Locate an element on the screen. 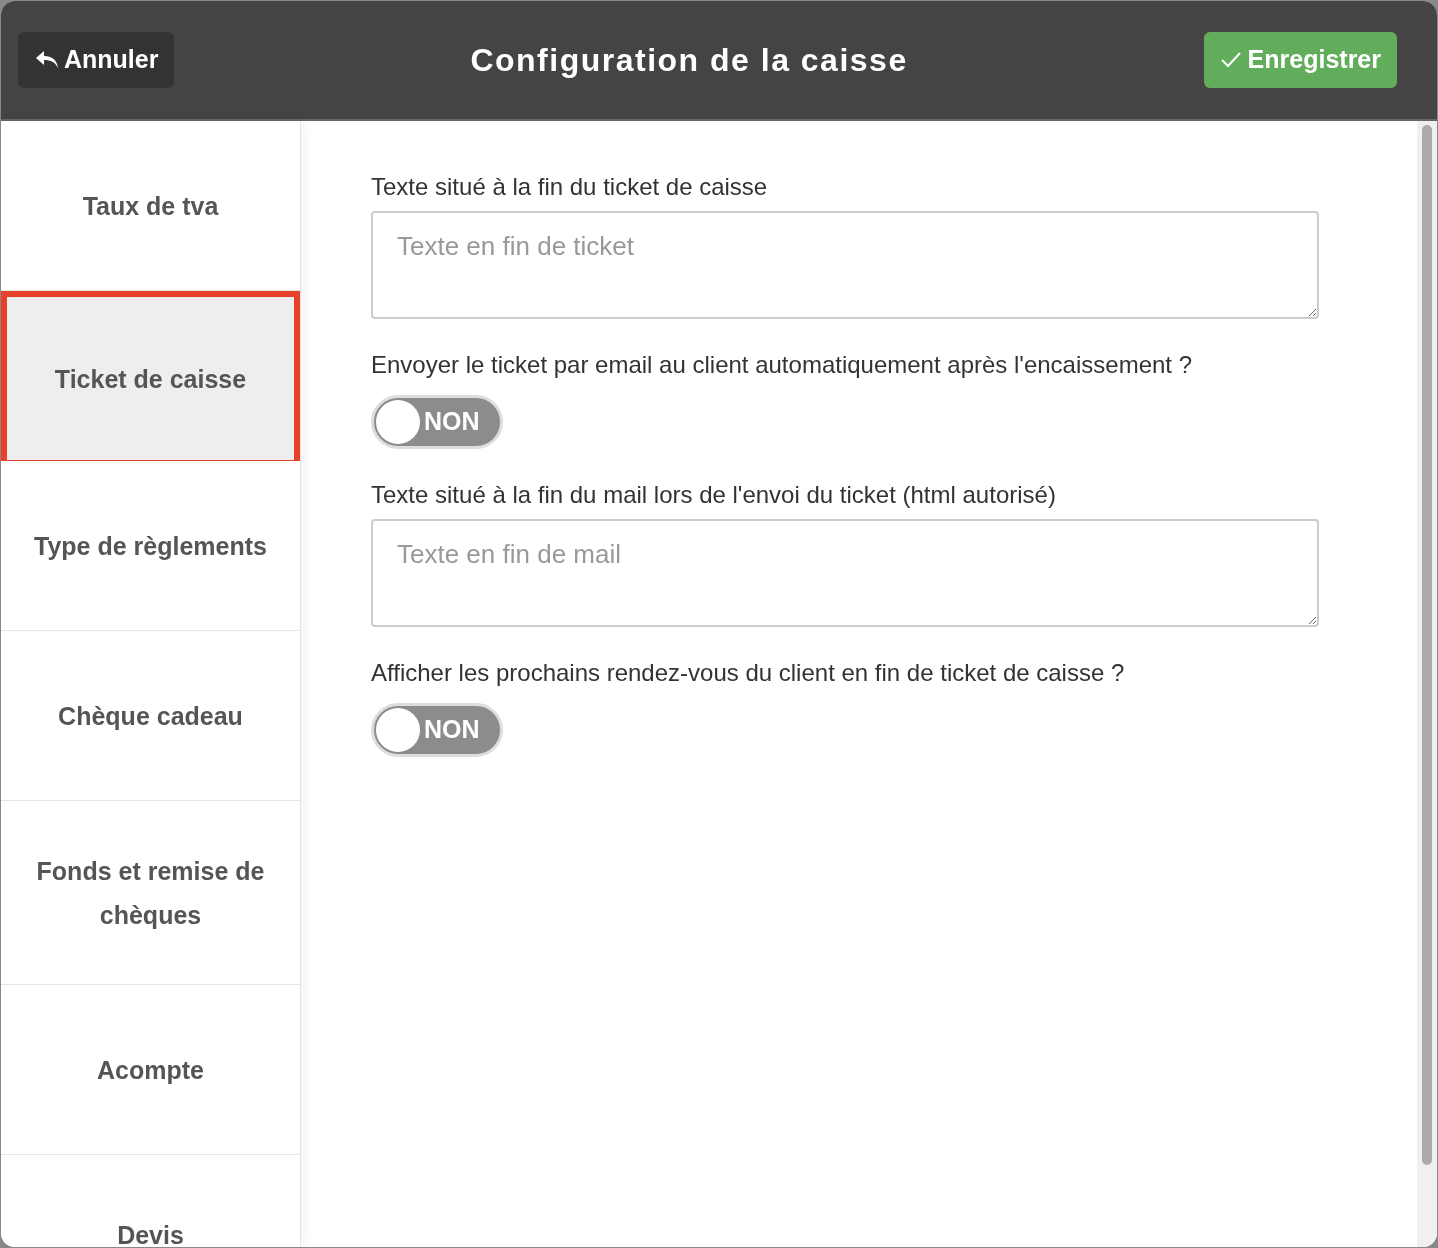 The height and width of the screenshot is (1248, 1438). field-label: Texte situé à la fin du mail lors de l'envoi du ticket (html autorisé) is located at coordinates (714, 495).